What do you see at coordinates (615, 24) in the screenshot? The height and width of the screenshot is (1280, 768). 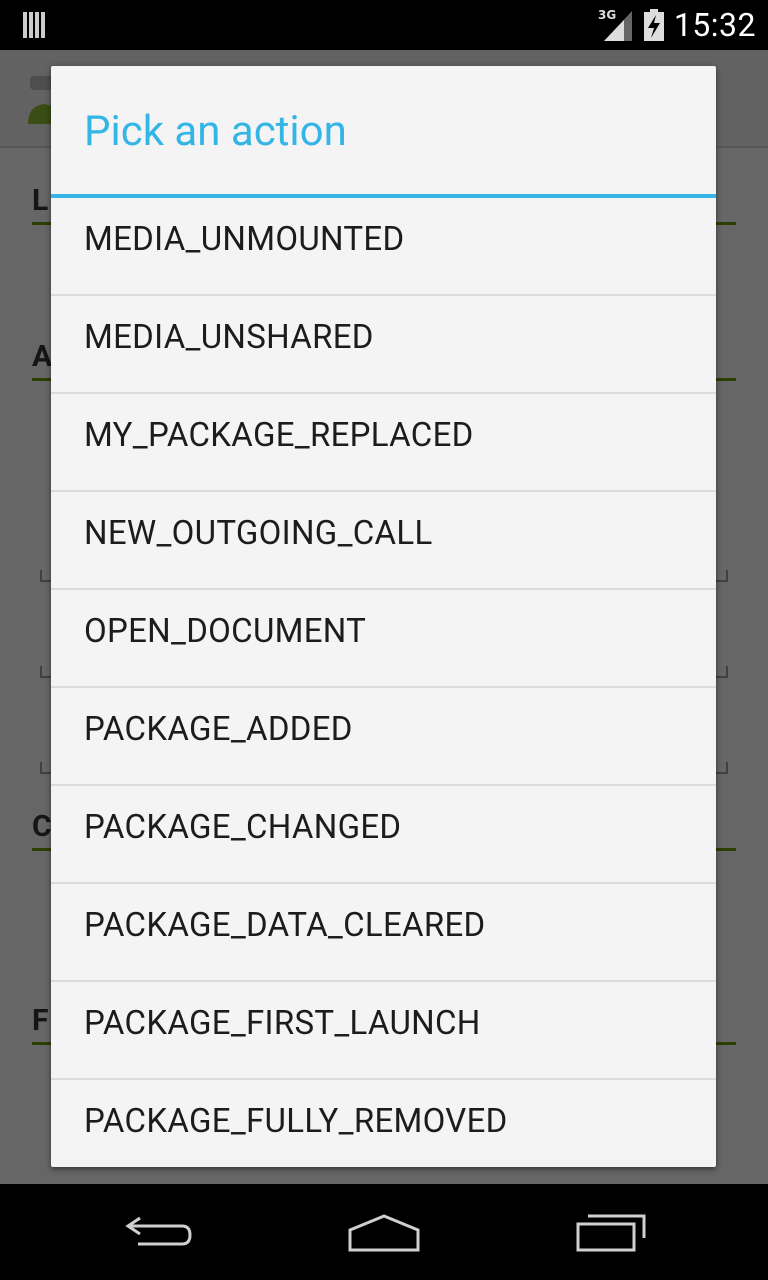 I see `signal-icon: 3G` at bounding box center [615, 24].